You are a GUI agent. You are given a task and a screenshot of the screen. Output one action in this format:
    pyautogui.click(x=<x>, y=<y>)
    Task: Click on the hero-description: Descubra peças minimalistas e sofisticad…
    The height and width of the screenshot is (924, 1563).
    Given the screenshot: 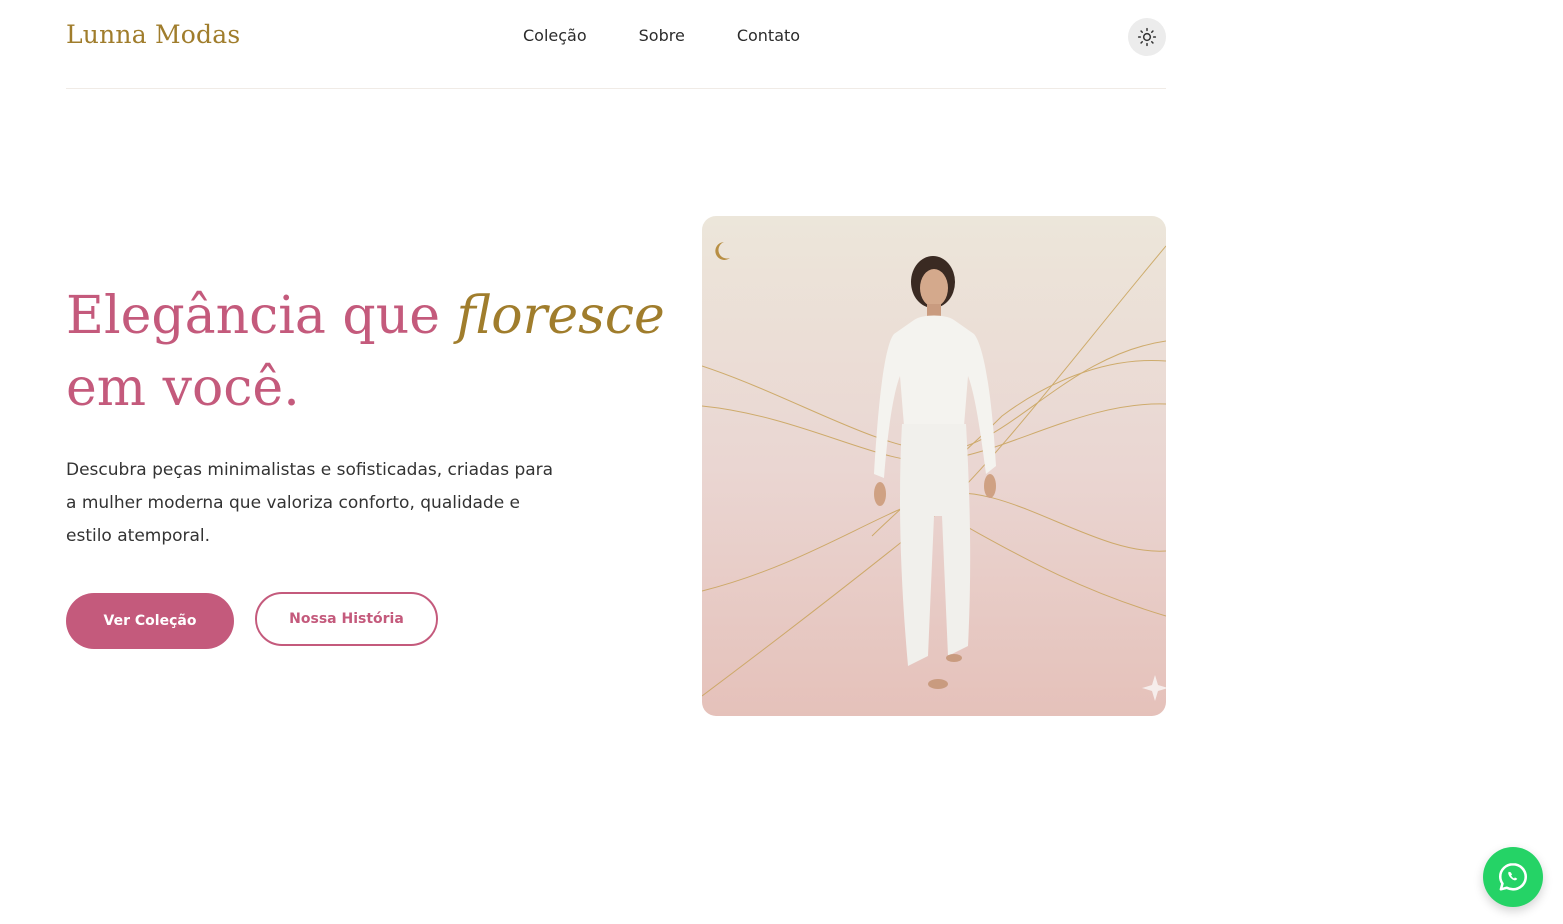 What is the action you would take?
    pyautogui.click(x=310, y=503)
    